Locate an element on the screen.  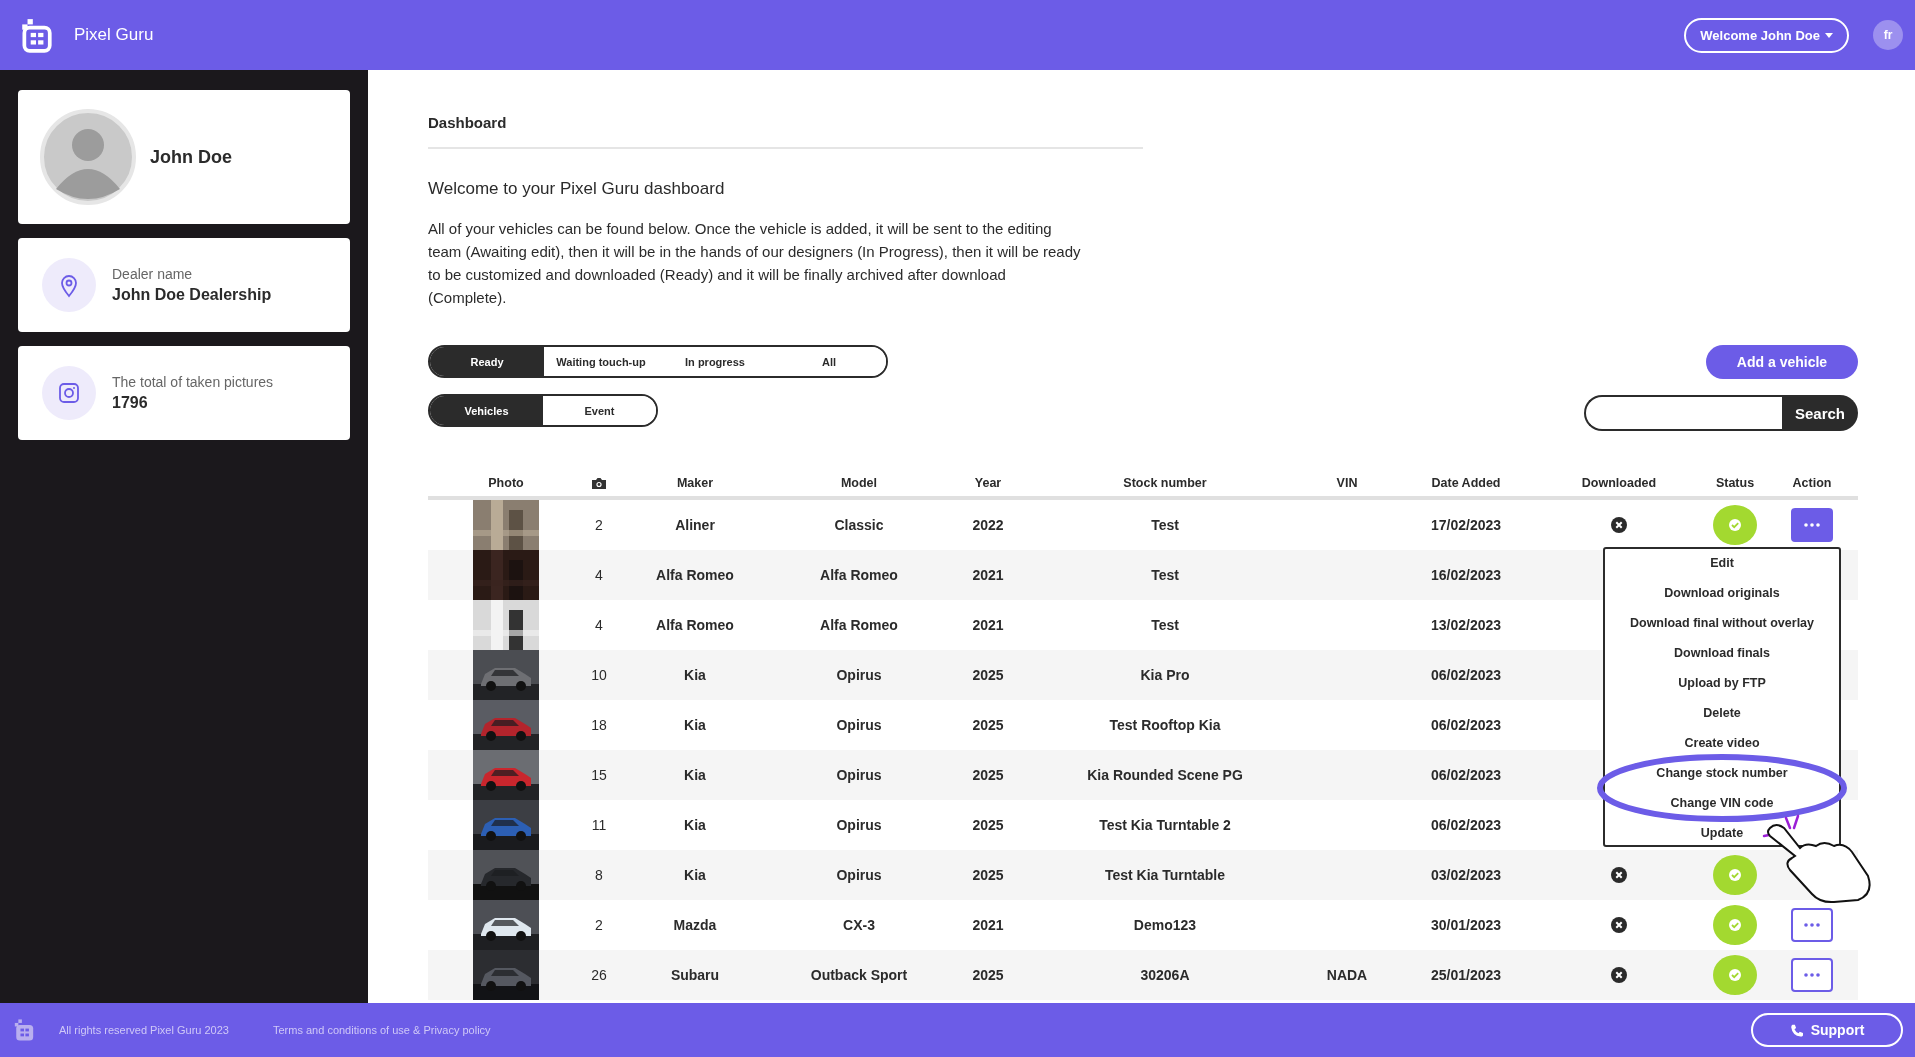
column-header: Photo is located at coordinates (506, 483).